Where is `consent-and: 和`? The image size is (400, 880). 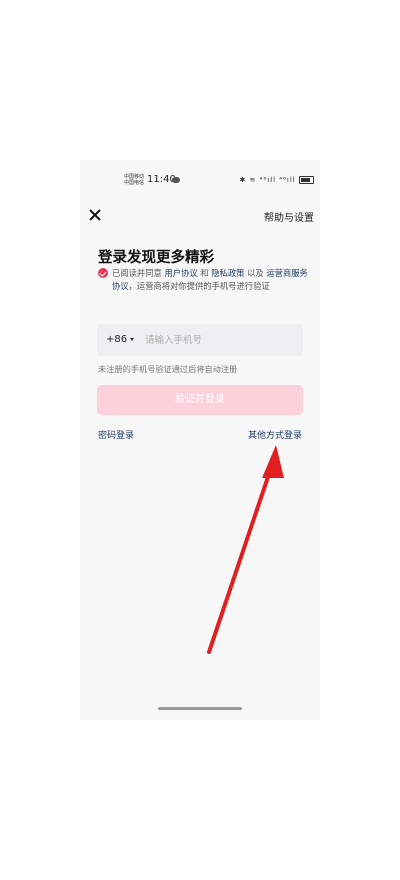
consent-and: 和 is located at coordinates (204, 273).